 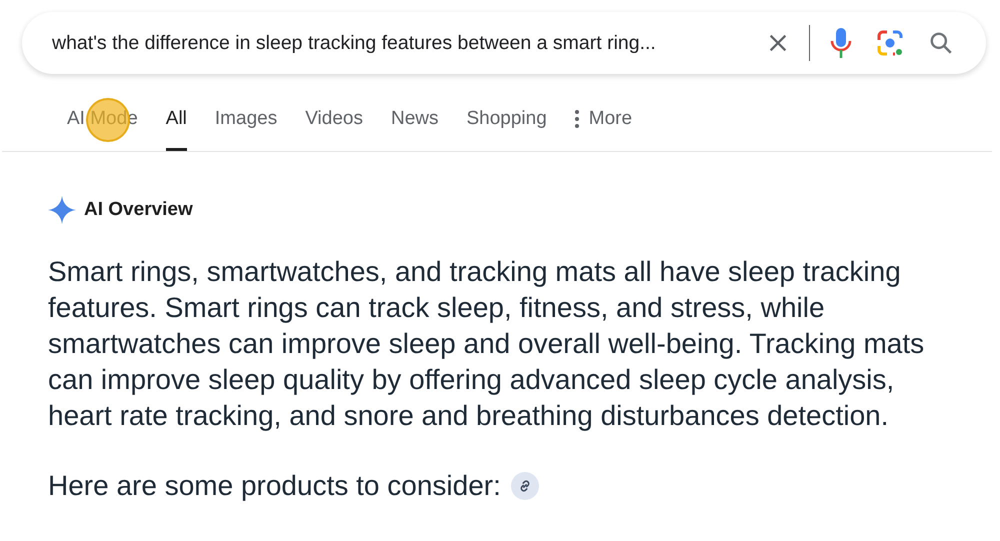 What do you see at coordinates (506, 129) in the screenshot?
I see `search-tab: Shopping` at bounding box center [506, 129].